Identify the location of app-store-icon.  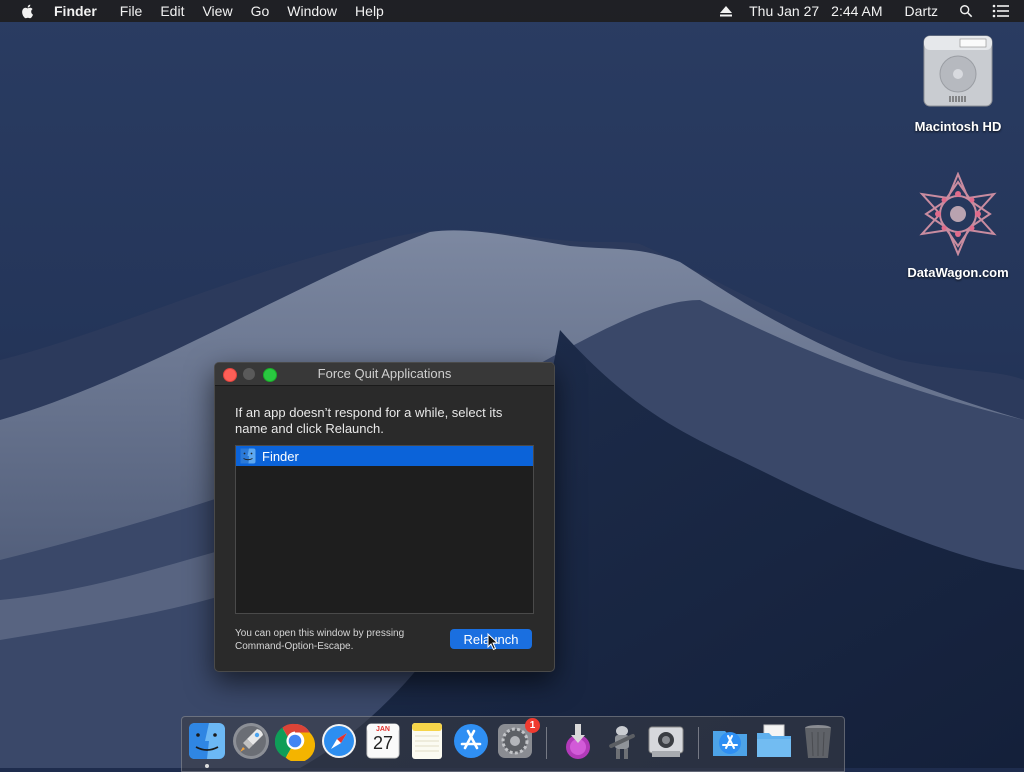
(471, 741).